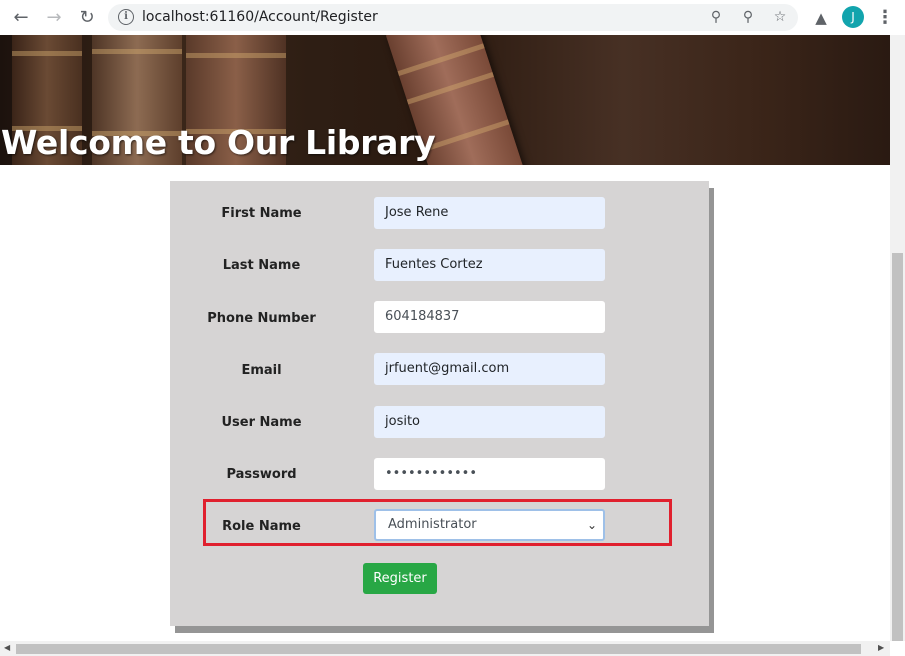  Describe the element at coordinates (716, 17) in the screenshot. I see `key-icon: ⚲` at that location.